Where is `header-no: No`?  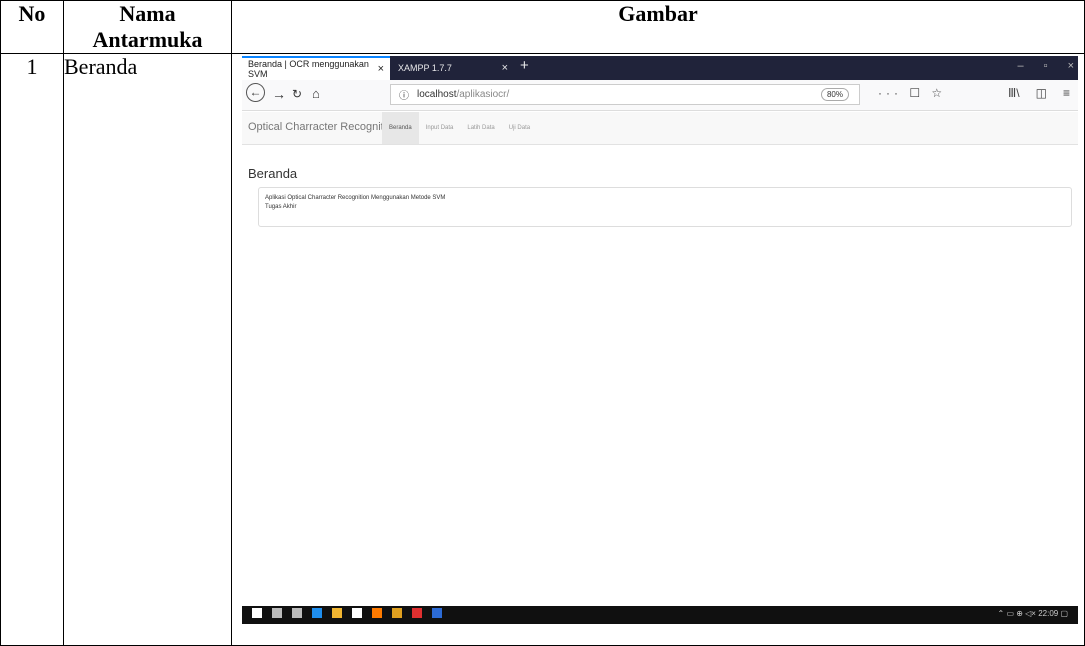
header-no: No is located at coordinates (32, 27).